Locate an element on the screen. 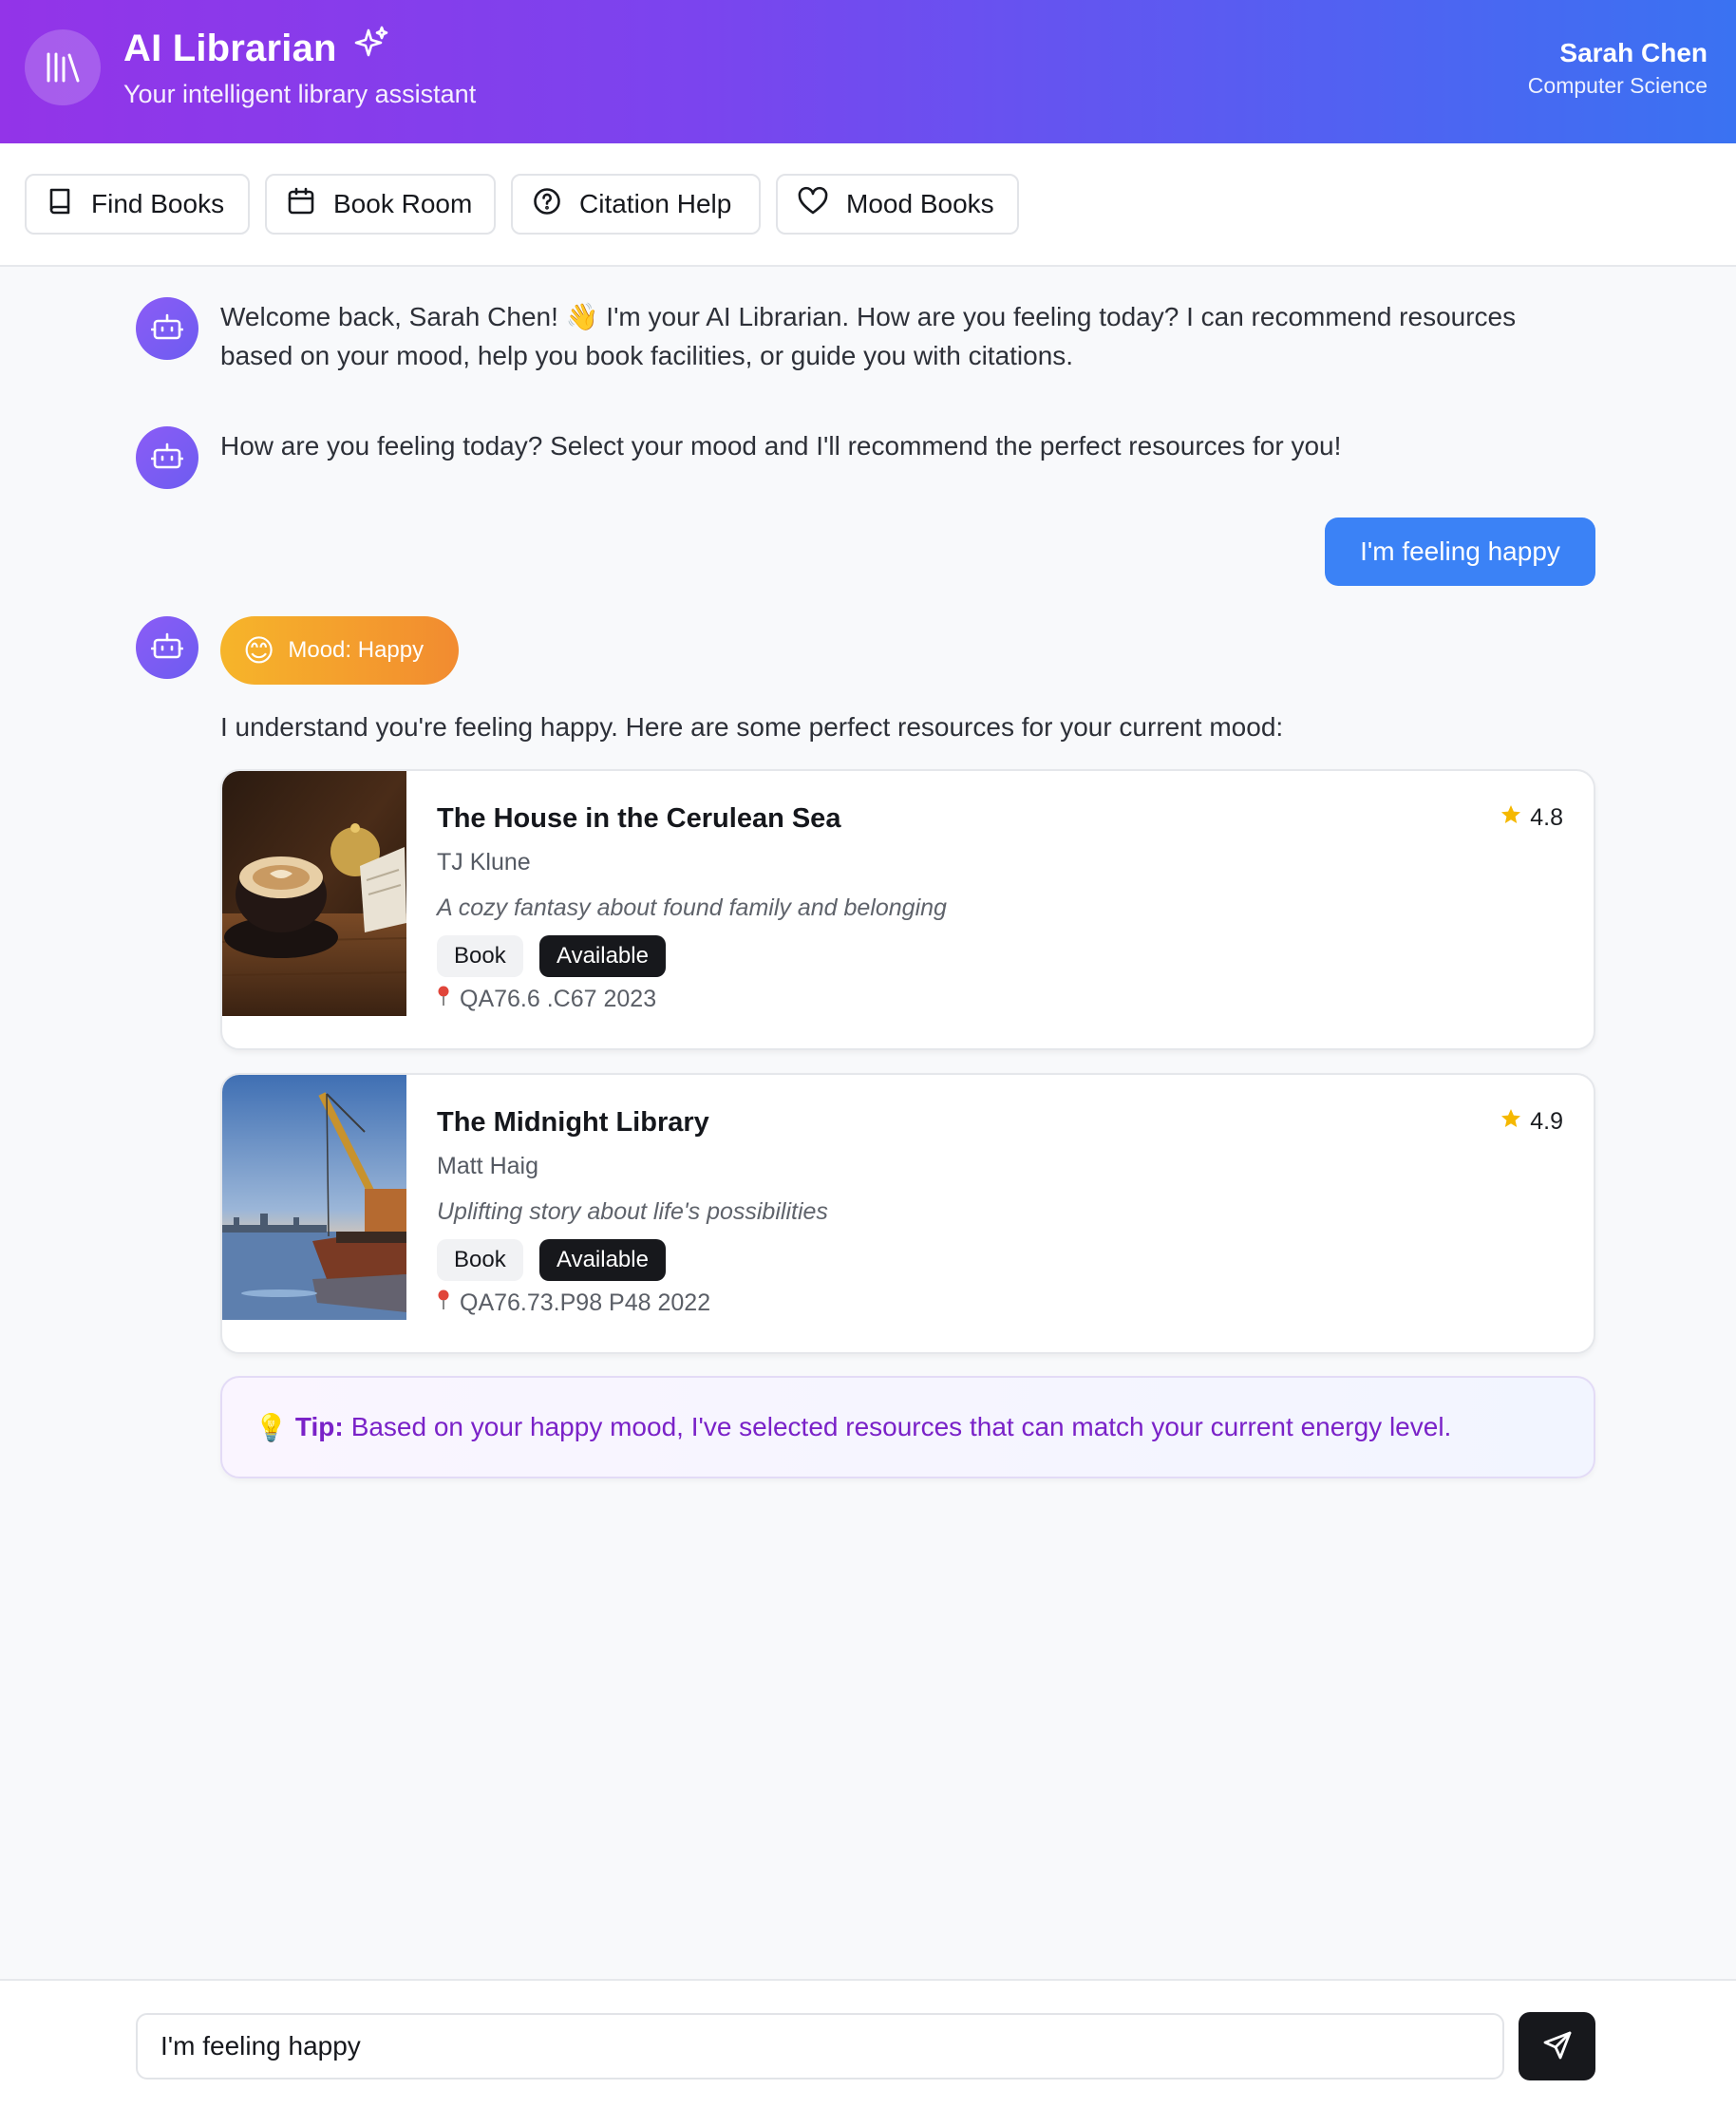 The height and width of the screenshot is (2108, 1736). smile-emoji-icon: 😊 is located at coordinates (259, 650).